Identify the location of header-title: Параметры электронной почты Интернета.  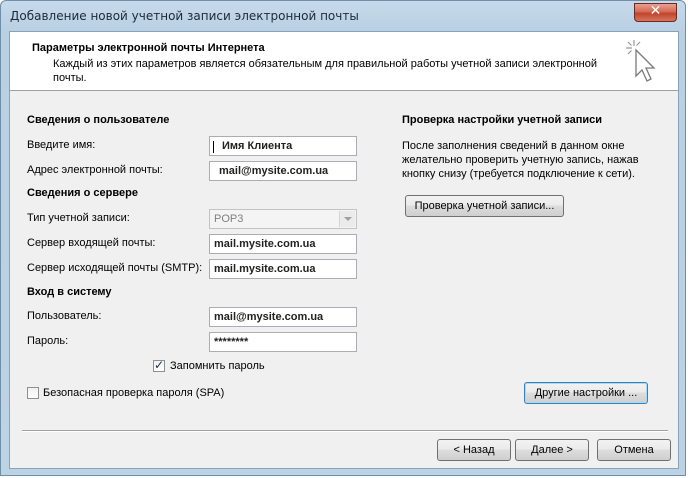
(148, 48).